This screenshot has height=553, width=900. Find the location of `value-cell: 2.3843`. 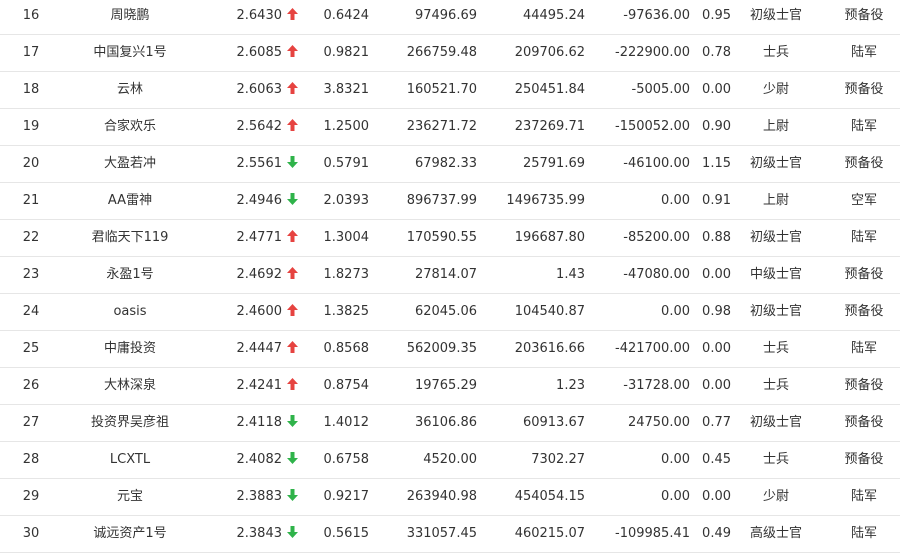

value-cell: 2.3843 is located at coordinates (259, 533).